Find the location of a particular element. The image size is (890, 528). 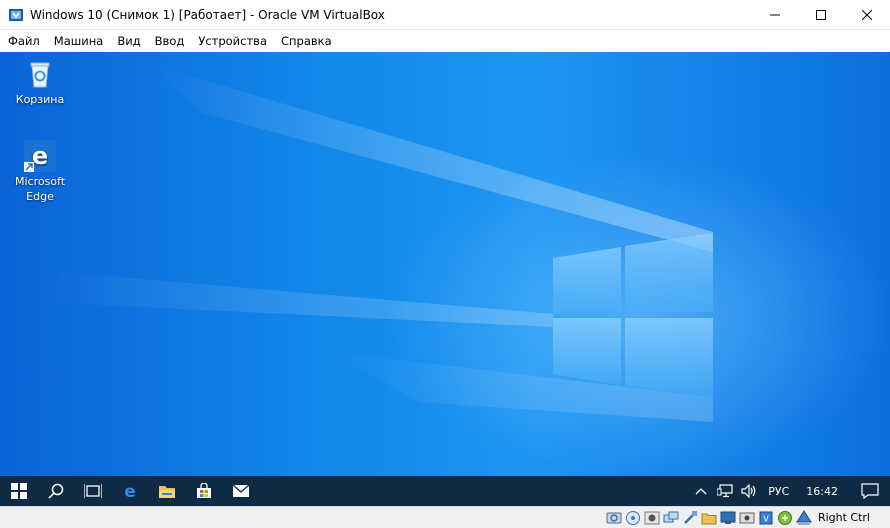

action-center-icon is located at coordinates (870, 491).